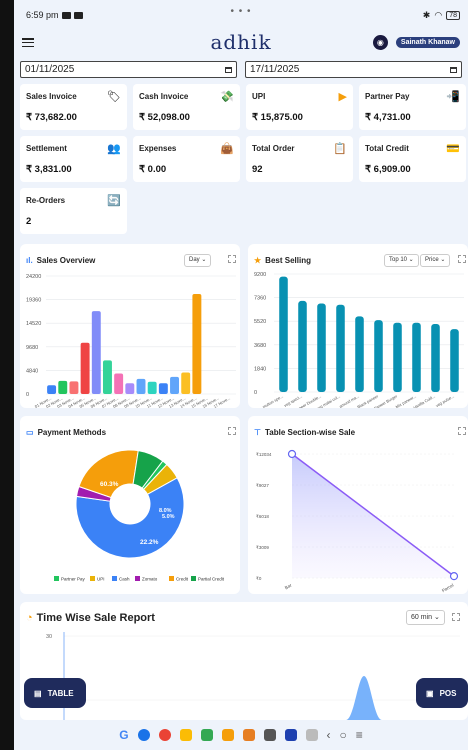 Image resolution: width=468 pixels, height=750 pixels. I want to click on from-date-field: 01/11/2025, so click(128, 69).